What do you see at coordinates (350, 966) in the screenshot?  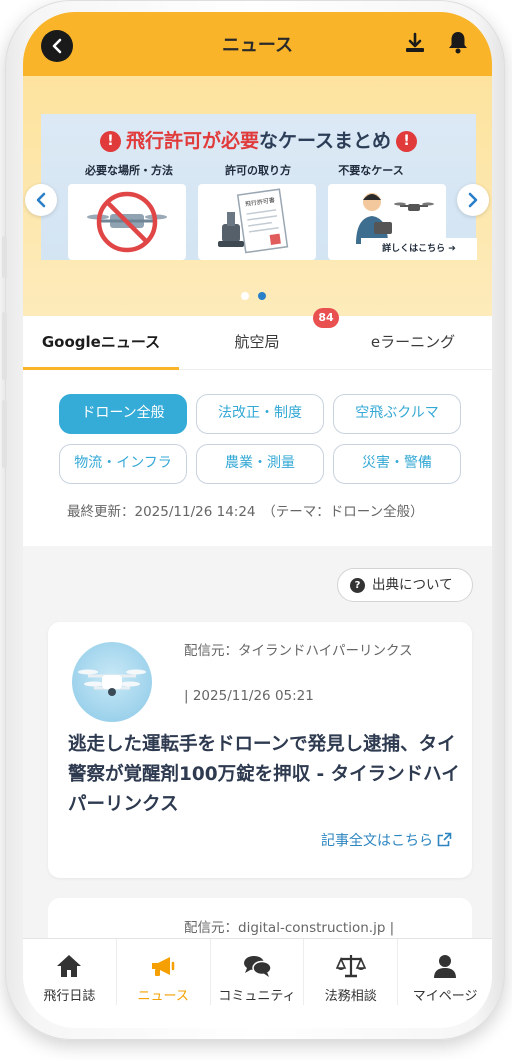 I see `scales-icon` at bounding box center [350, 966].